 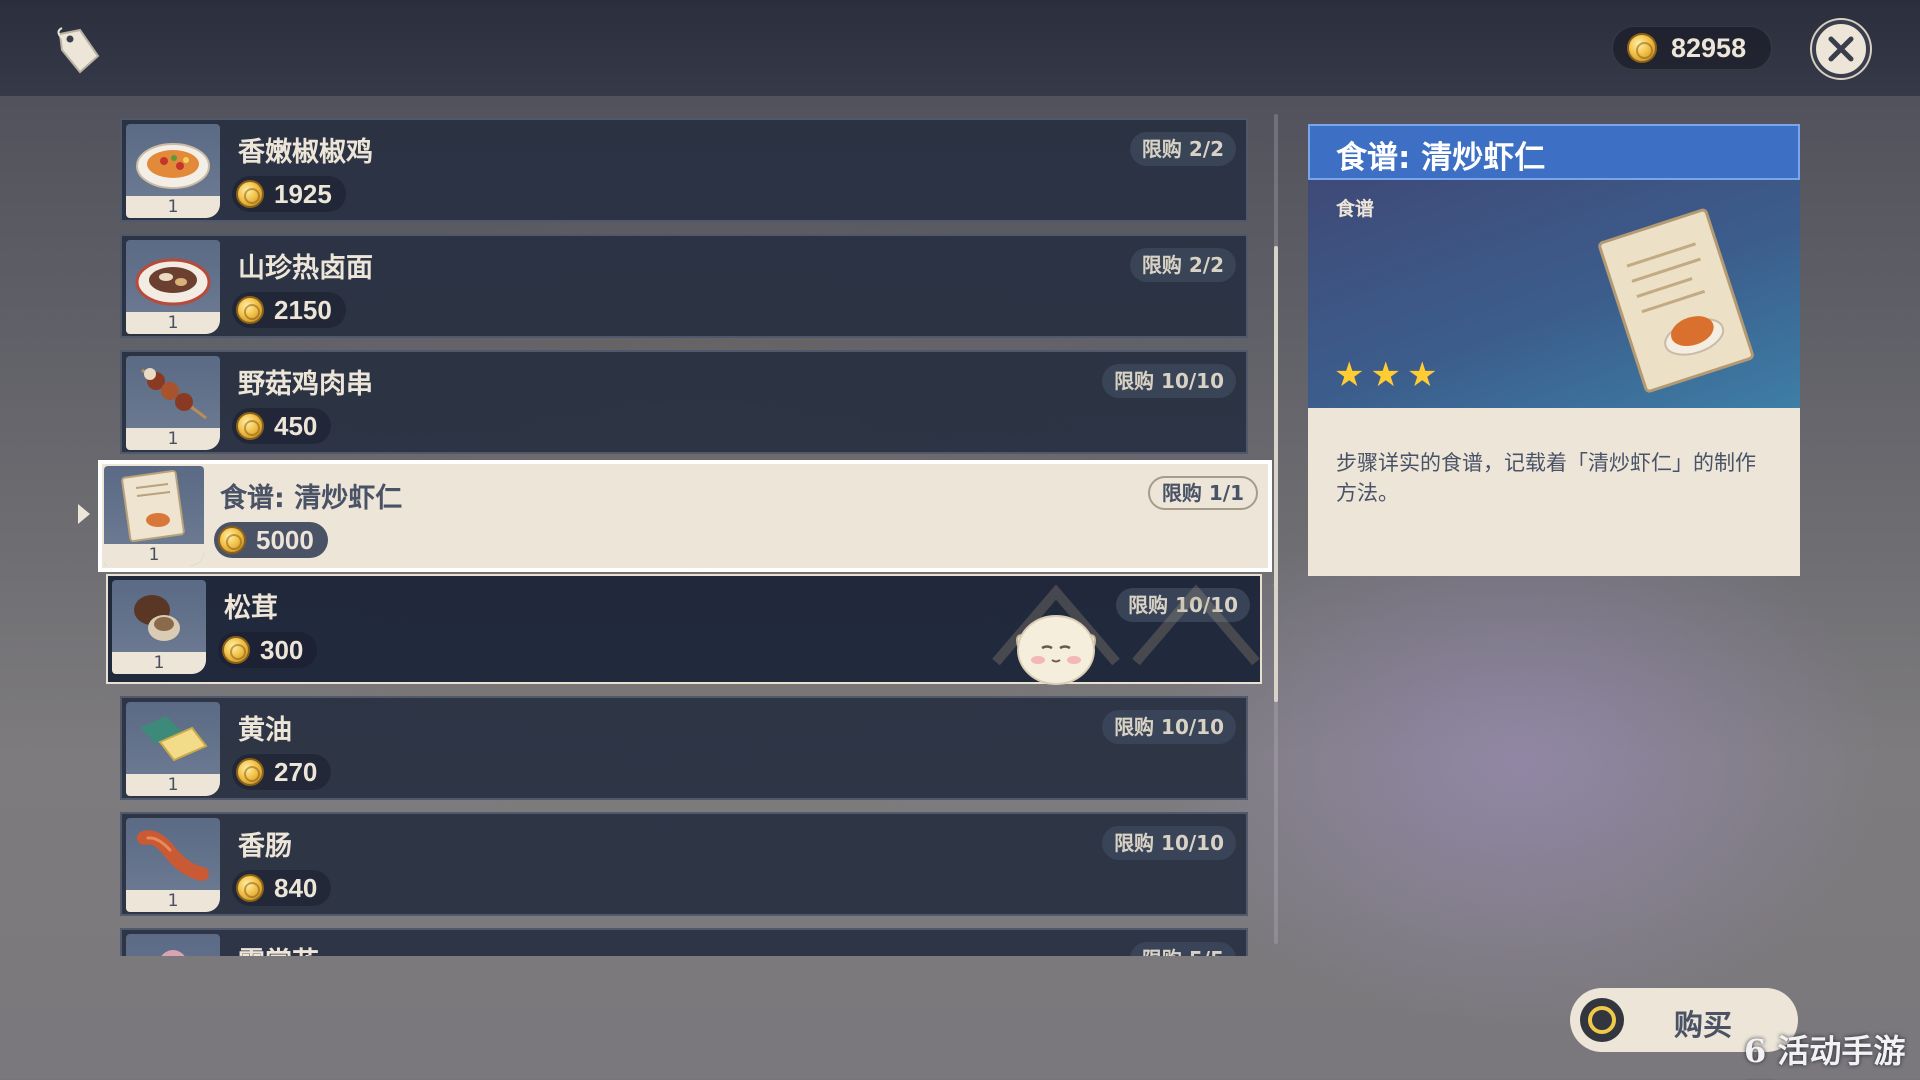 What do you see at coordinates (1546, 478) in the screenshot?
I see `detail-description: 步骤详实的食谱，记载着「清炒虾仁」的制作方法。` at bounding box center [1546, 478].